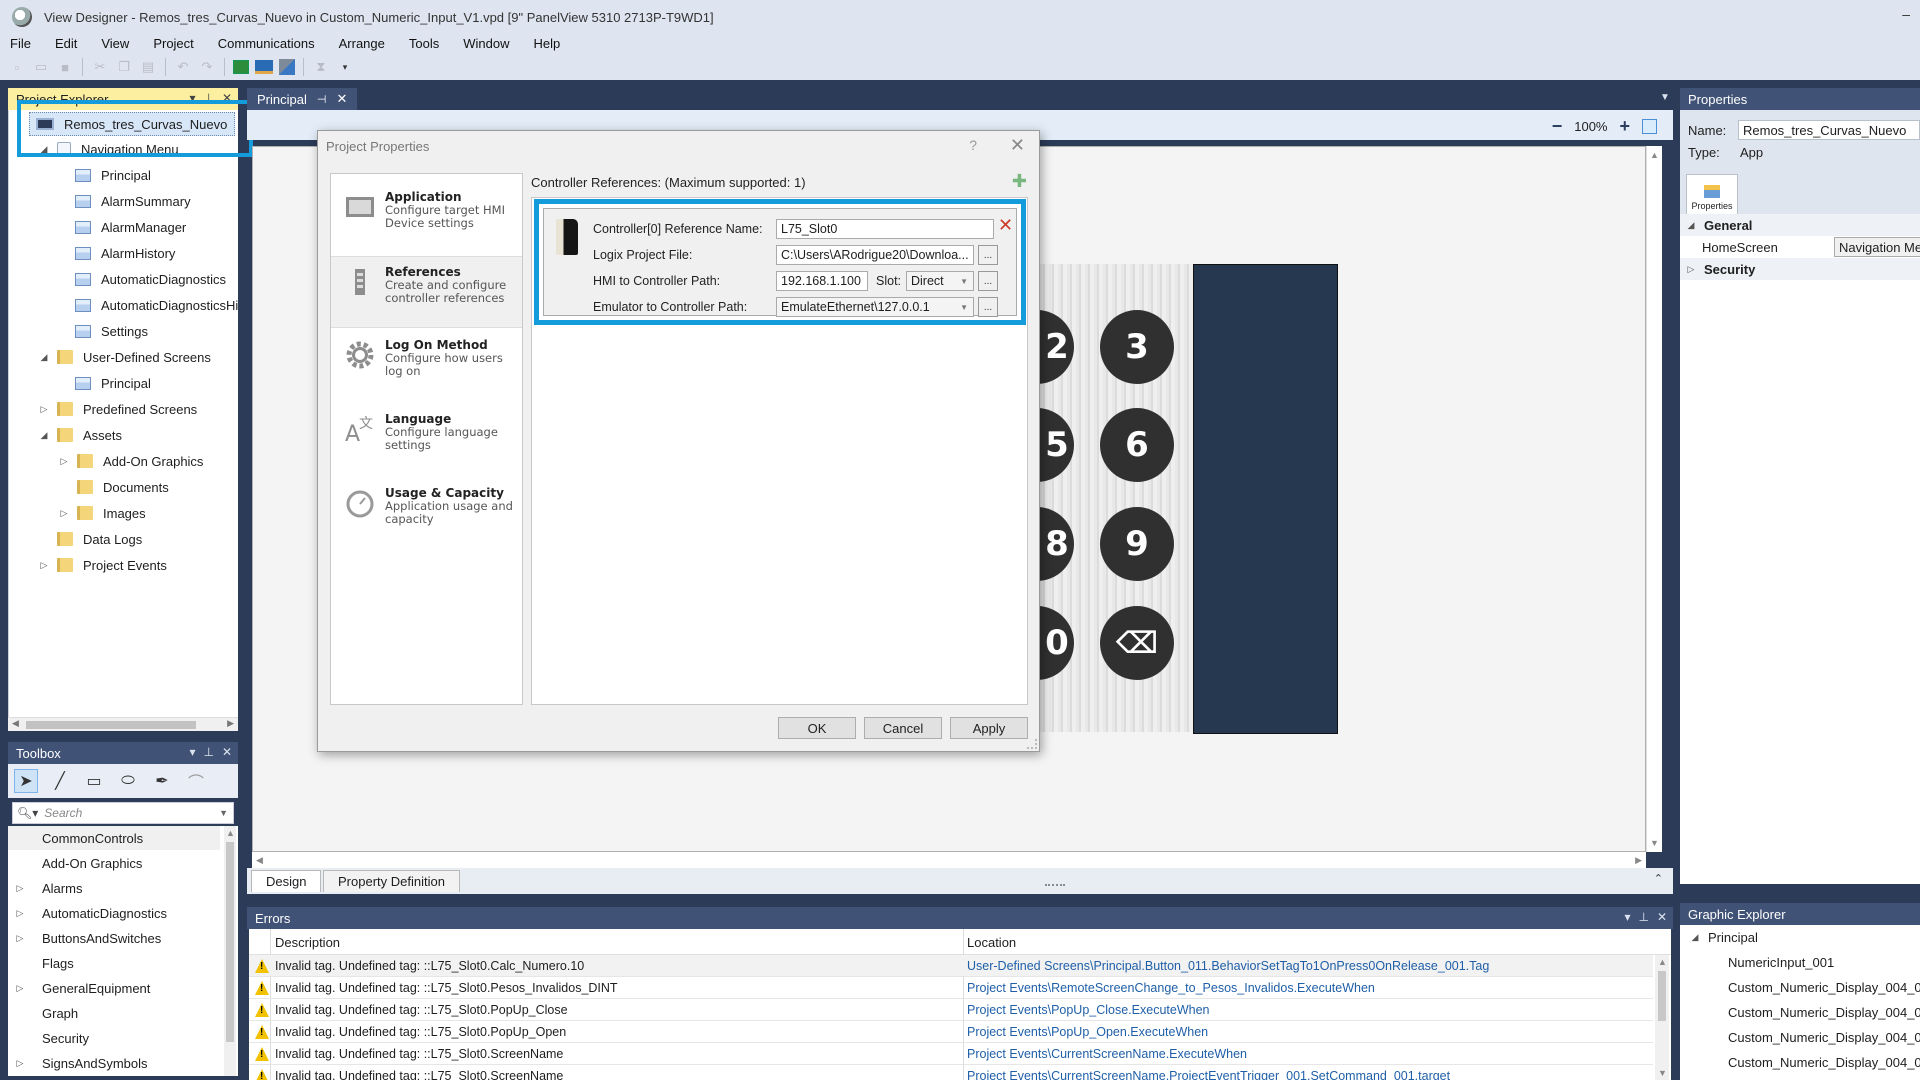 The image size is (1920, 1080). Describe the element at coordinates (989, 728) in the screenshot. I see `apply-button: Apply` at that location.